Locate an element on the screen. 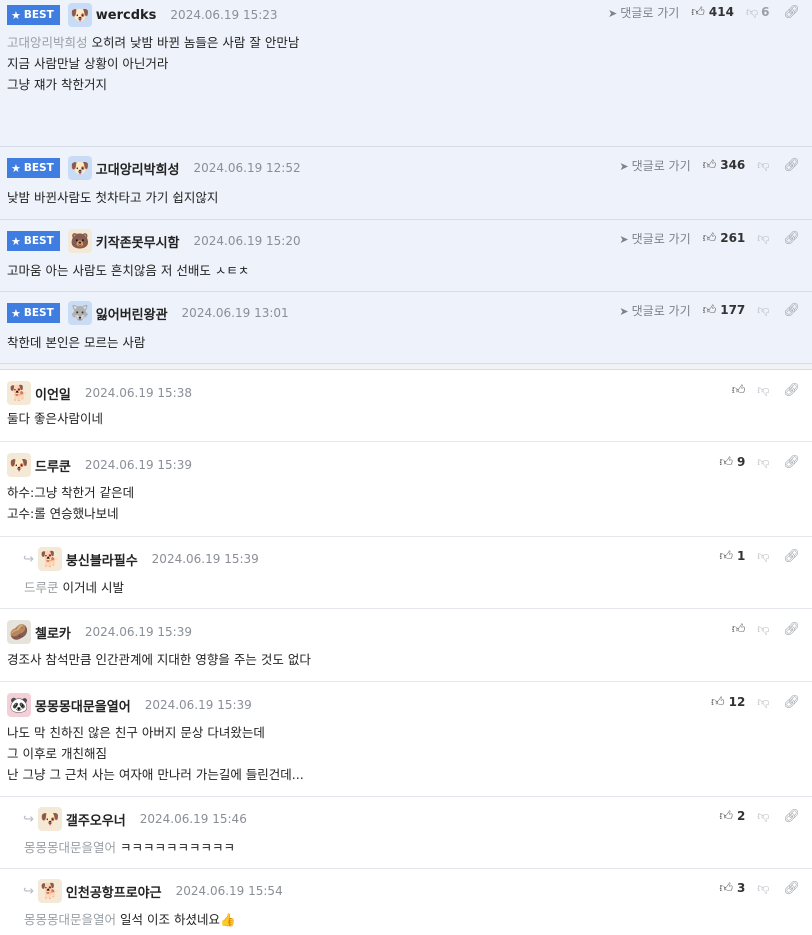 The width and height of the screenshot is (812, 935). like-button: 👍︎ 346 is located at coordinates (724, 165).